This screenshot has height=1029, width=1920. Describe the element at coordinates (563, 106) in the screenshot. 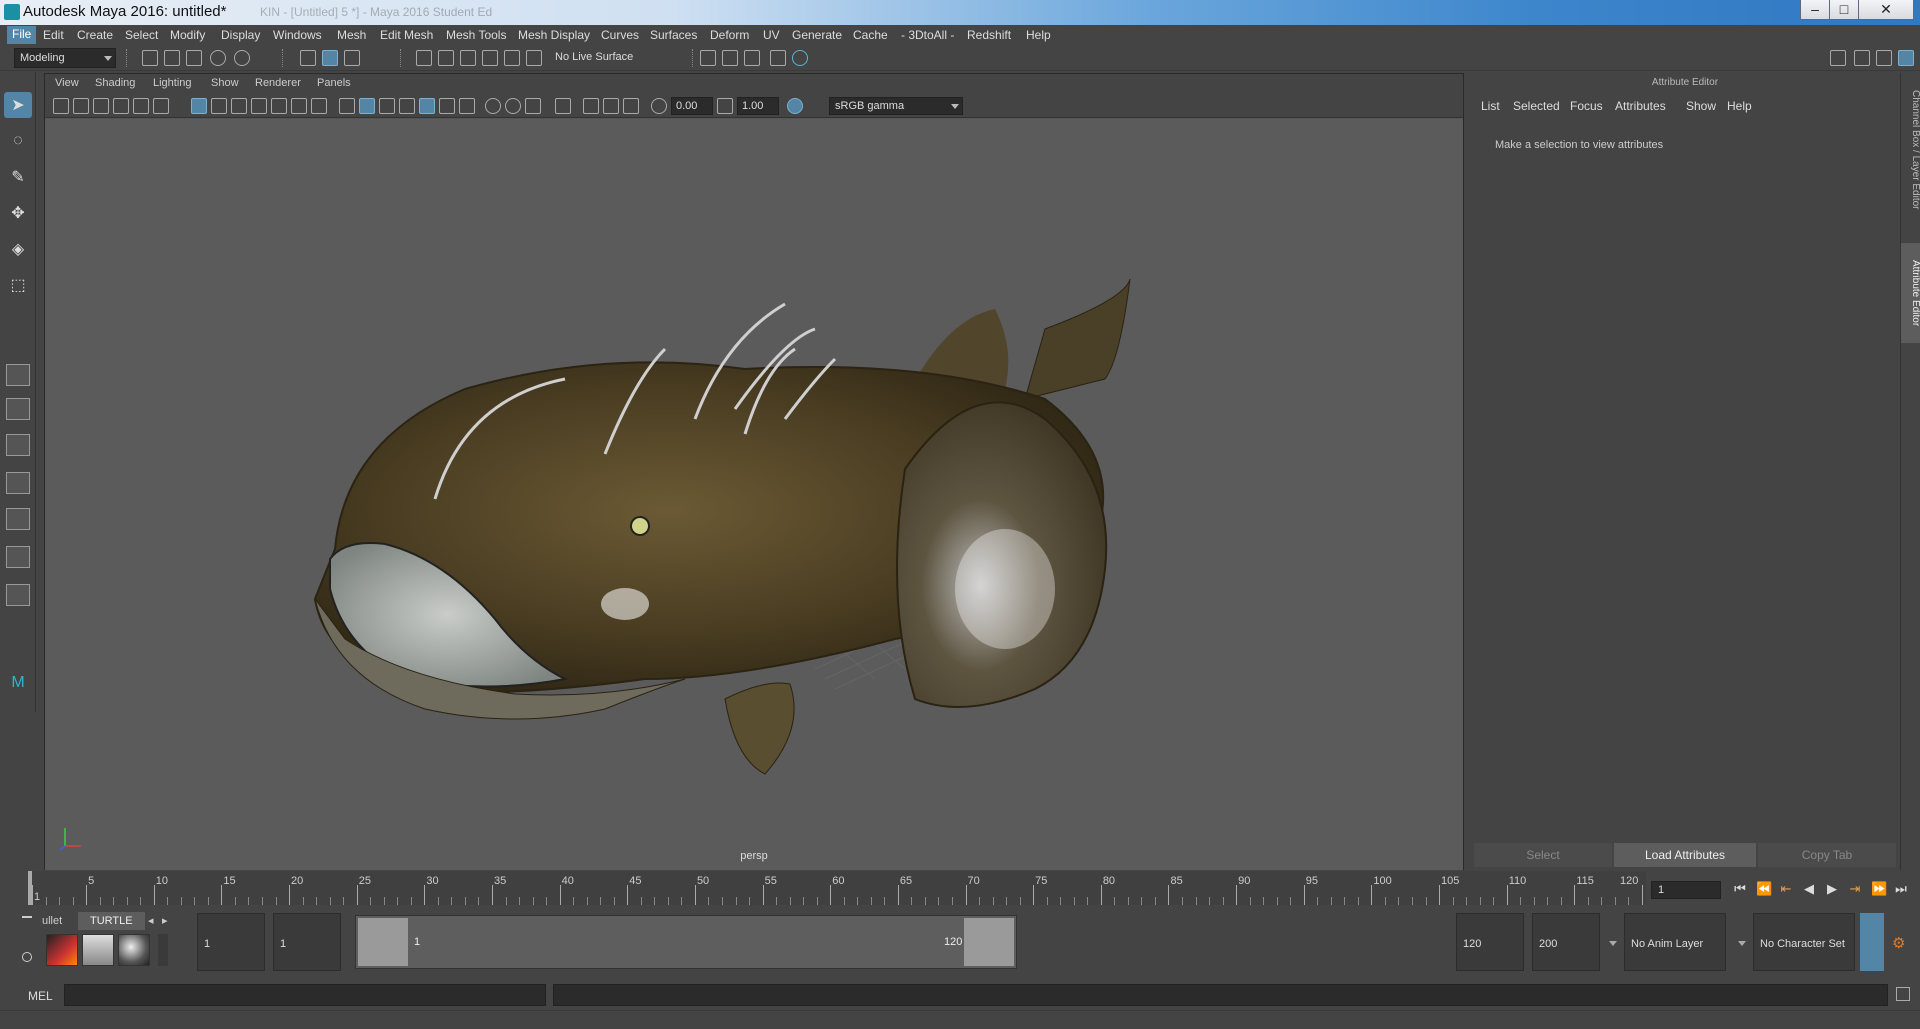

I see `isolate-select-icon` at that location.